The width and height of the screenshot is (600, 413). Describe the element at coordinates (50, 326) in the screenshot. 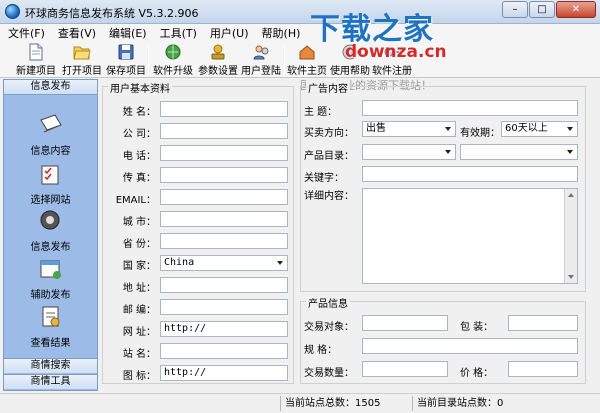

I see `nav-item-view-results: 查看结果` at that location.